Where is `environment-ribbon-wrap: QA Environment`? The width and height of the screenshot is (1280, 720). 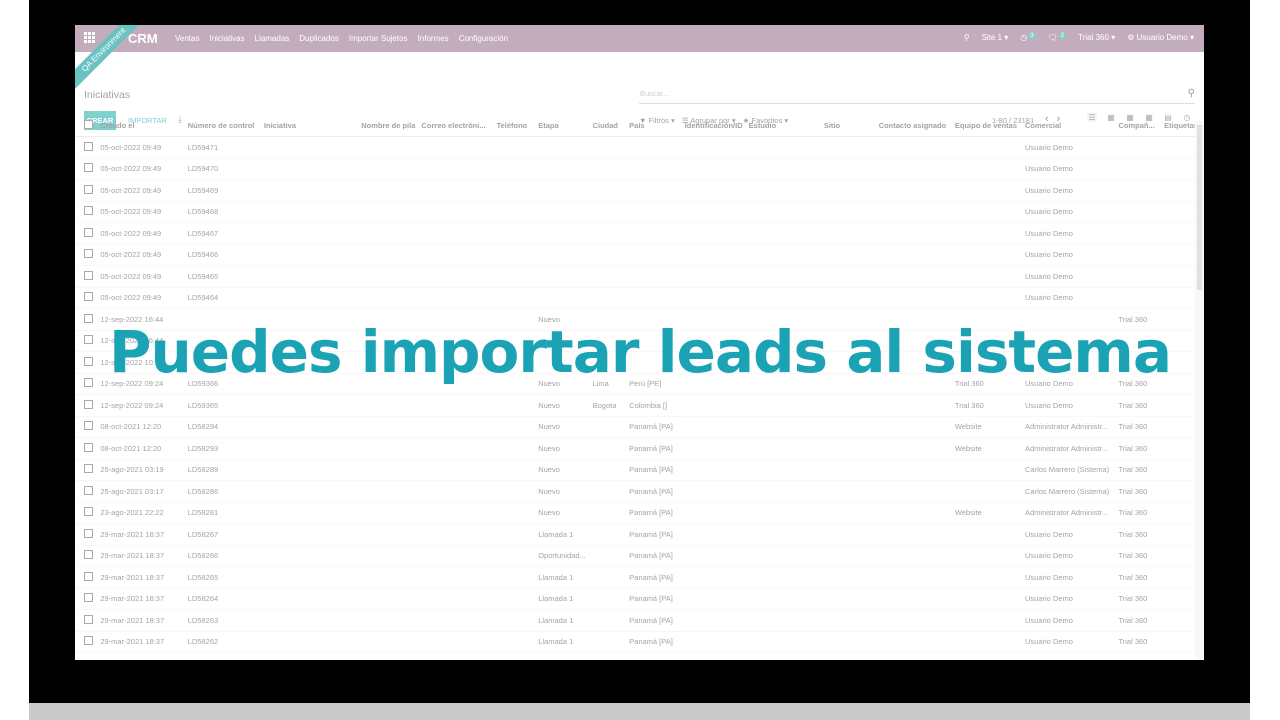 environment-ribbon-wrap: QA Environment is located at coordinates (112, 62).